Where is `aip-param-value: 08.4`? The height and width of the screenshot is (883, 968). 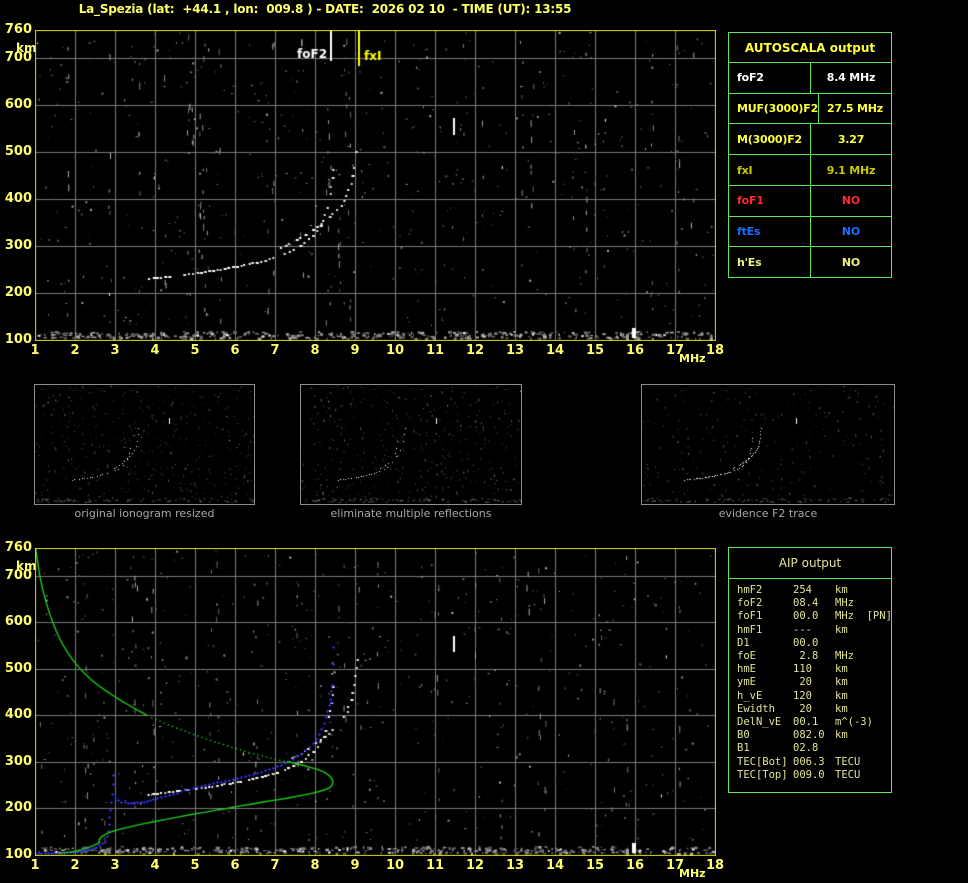
aip-param-value: 08.4 is located at coordinates (806, 603).